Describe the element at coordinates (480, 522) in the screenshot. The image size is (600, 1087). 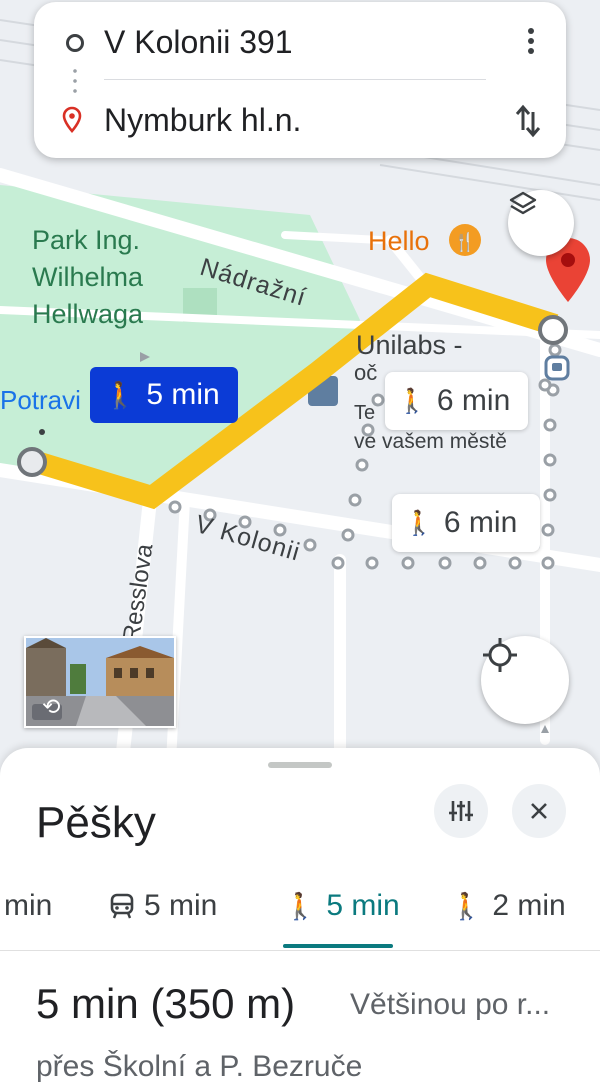
I see `alt-route-time-2: 6 min` at that location.